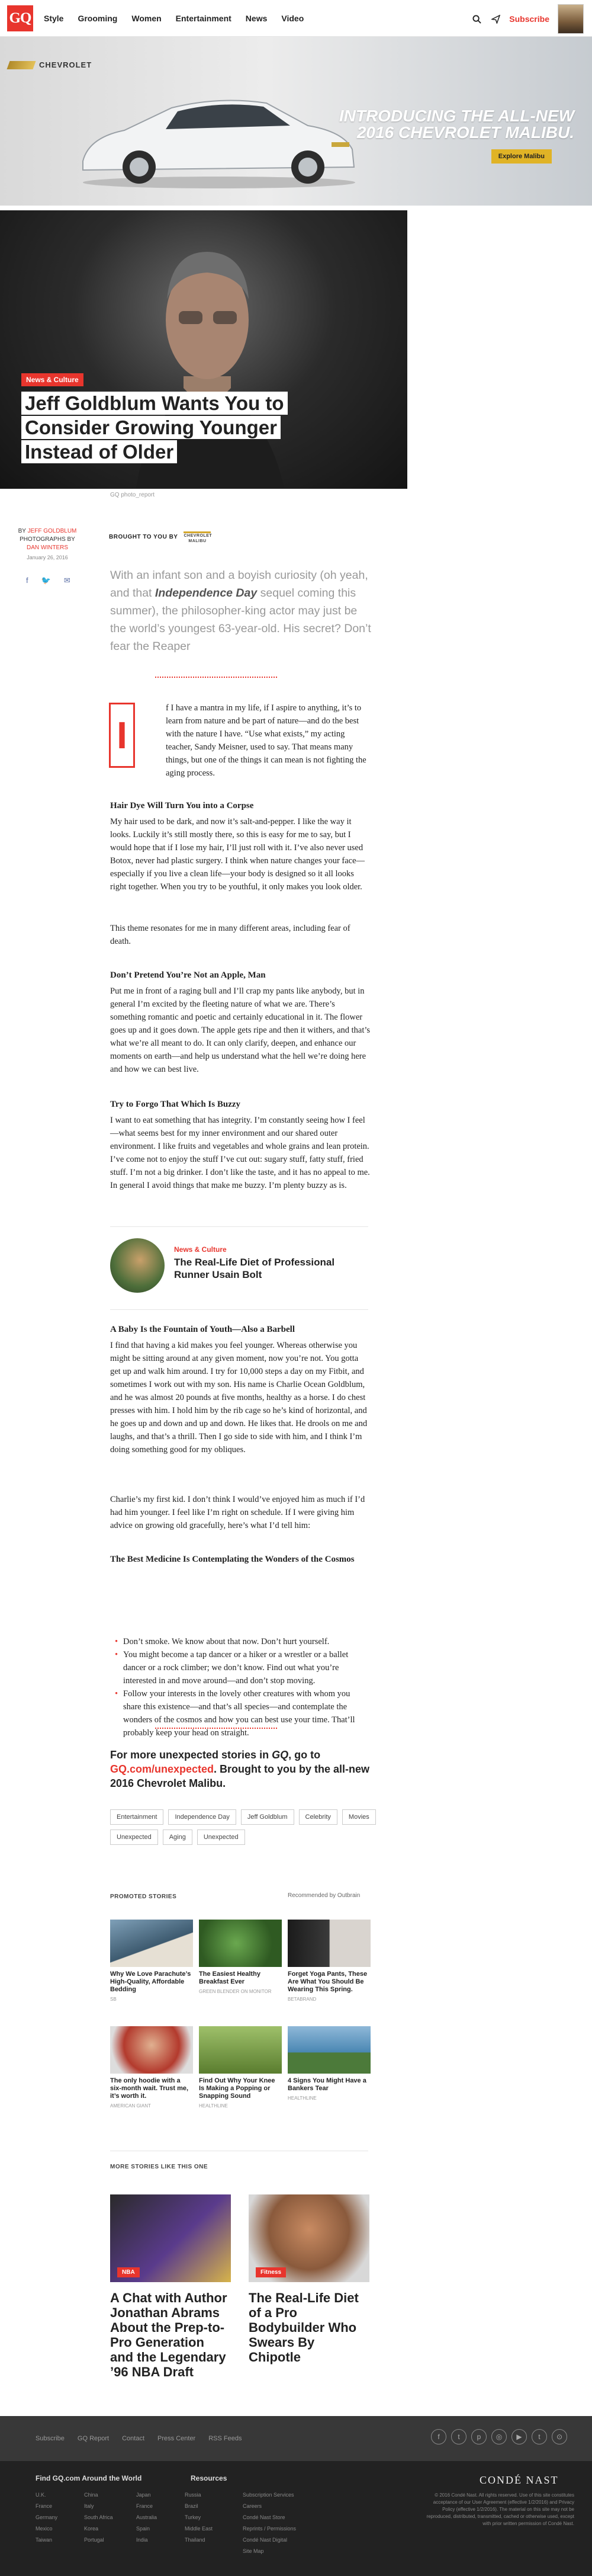  I want to click on related-story-thumbnail, so click(137, 1265).